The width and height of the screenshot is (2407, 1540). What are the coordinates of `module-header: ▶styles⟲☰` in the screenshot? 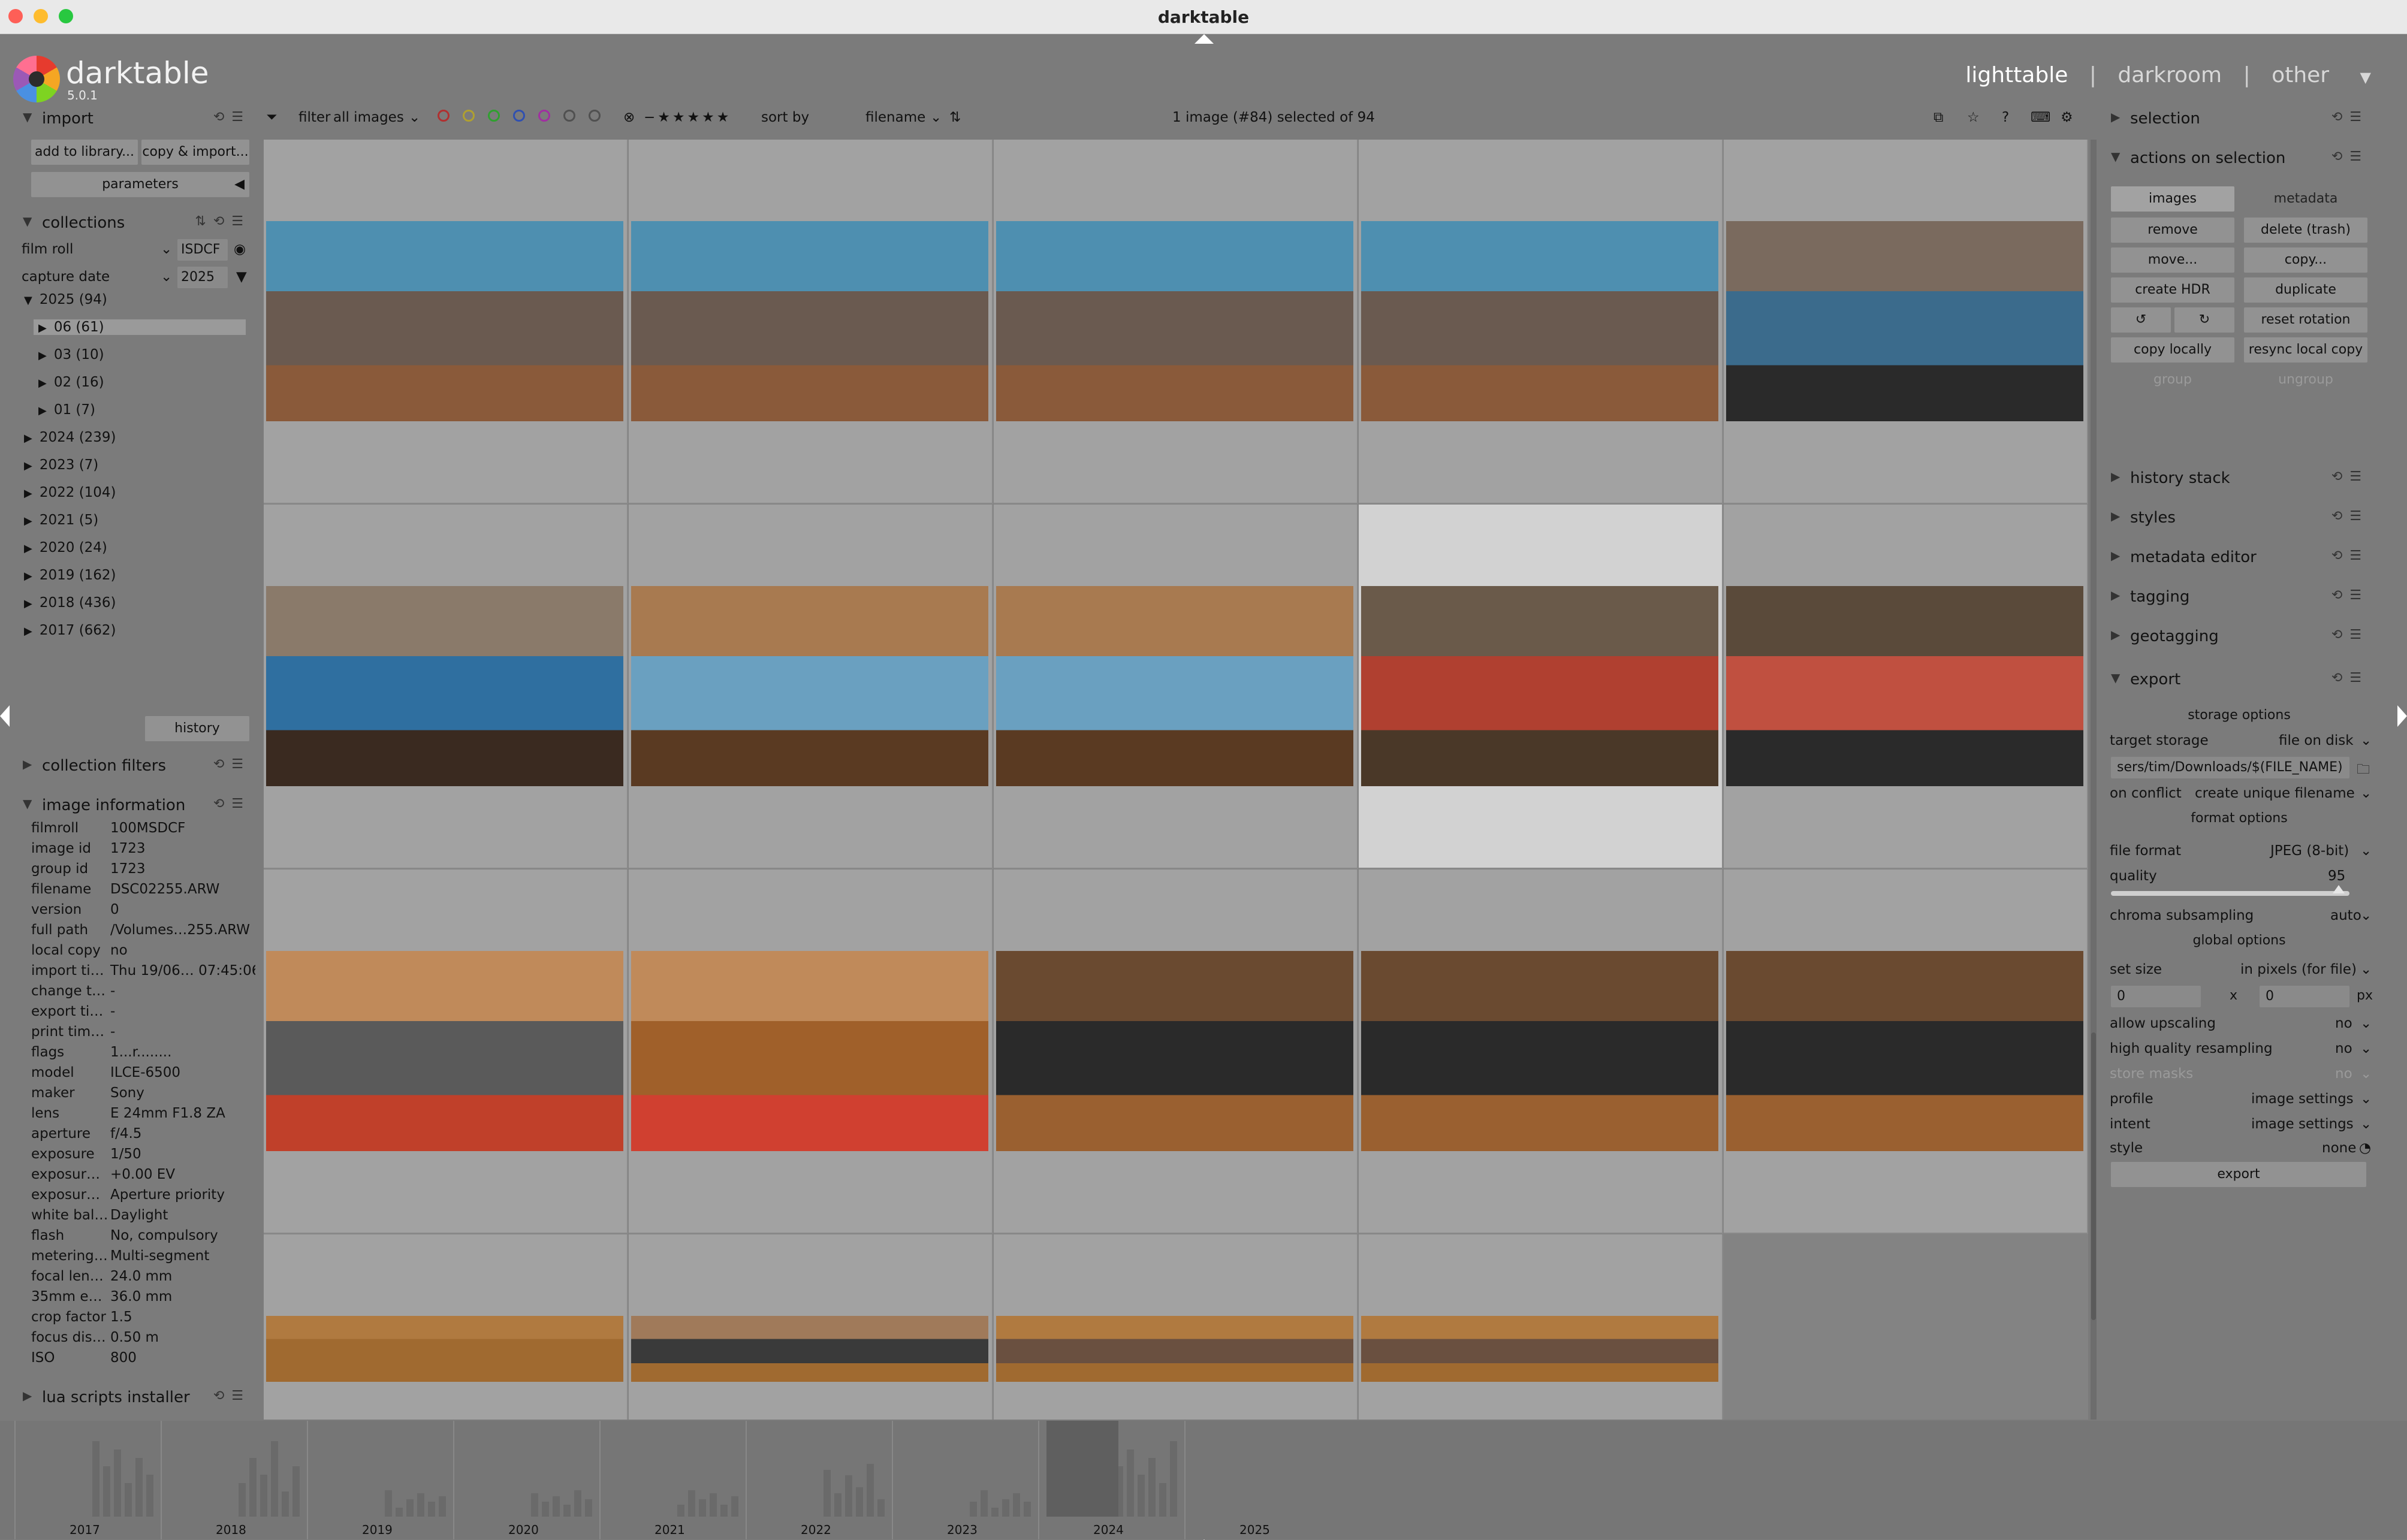 It's located at (2239, 517).